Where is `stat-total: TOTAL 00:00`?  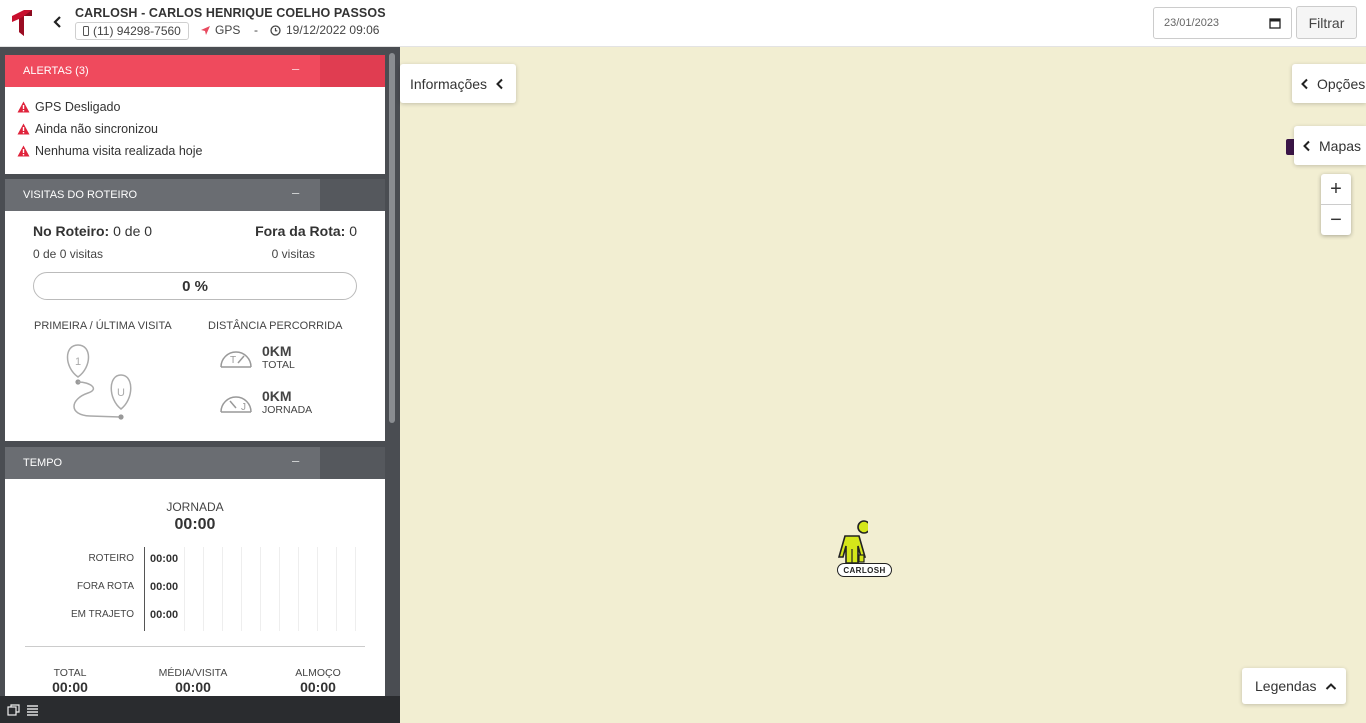
stat-total: TOTAL 00:00 is located at coordinates (70, 681).